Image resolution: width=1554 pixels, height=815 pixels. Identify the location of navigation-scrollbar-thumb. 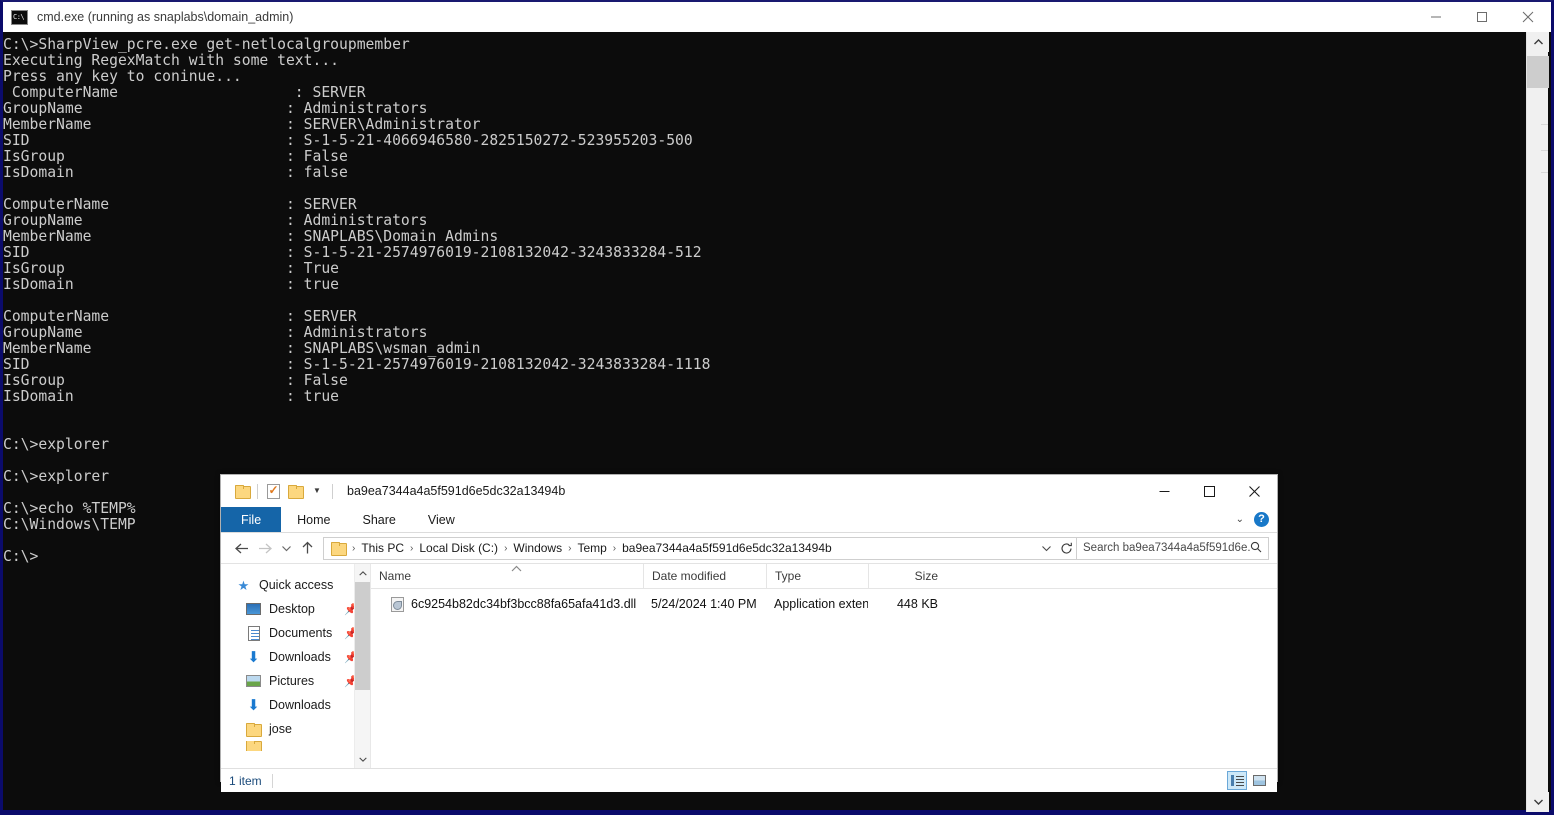
(362, 636).